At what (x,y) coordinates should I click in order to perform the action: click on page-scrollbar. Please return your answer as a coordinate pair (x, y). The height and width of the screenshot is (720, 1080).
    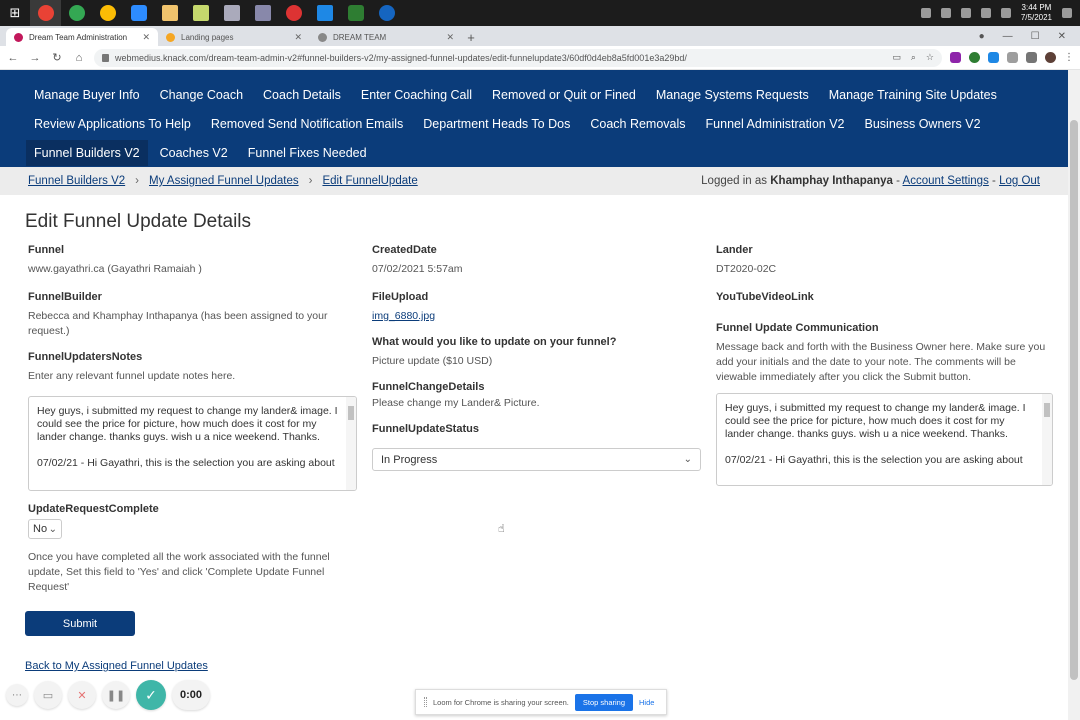
    Looking at the image, I should click on (1074, 395).